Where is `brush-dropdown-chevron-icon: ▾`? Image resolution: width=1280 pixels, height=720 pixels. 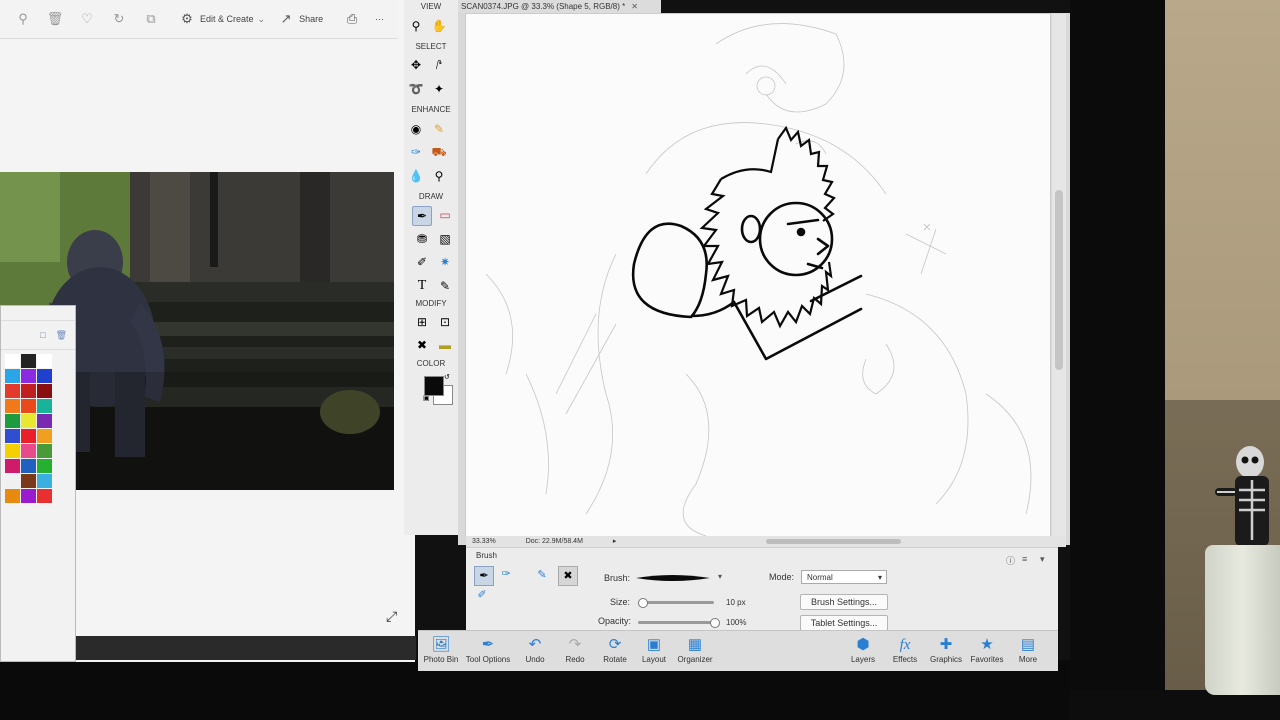 brush-dropdown-chevron-icon: ▾ is located at coordinates (720, 576).